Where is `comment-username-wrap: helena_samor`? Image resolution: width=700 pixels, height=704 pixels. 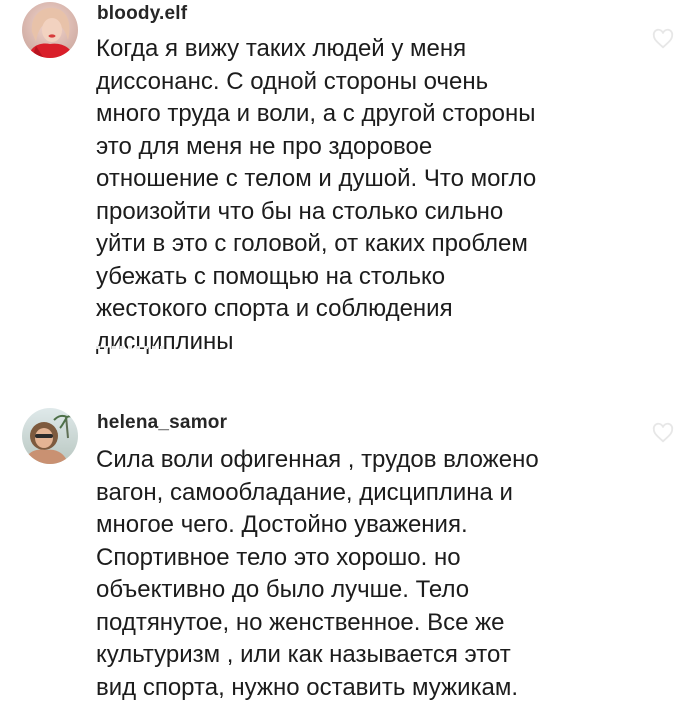
comment-username-wrap: helena_samor is located at coordinates (172, 425).